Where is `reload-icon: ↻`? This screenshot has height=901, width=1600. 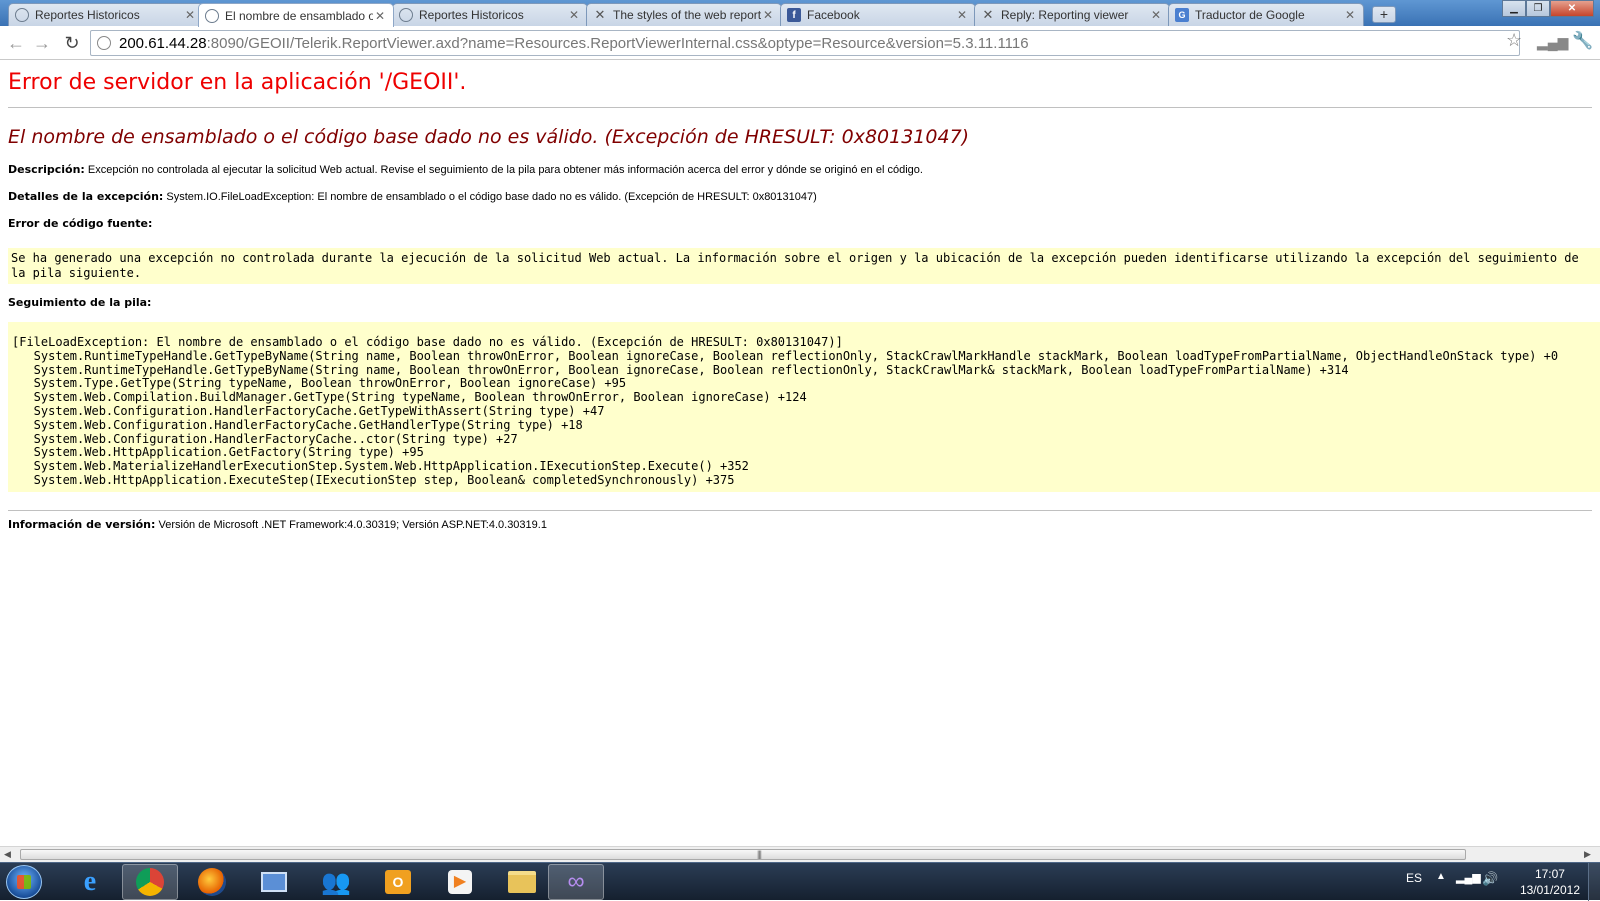
reload-icon: ↻ is located at coordinates (72, 43).